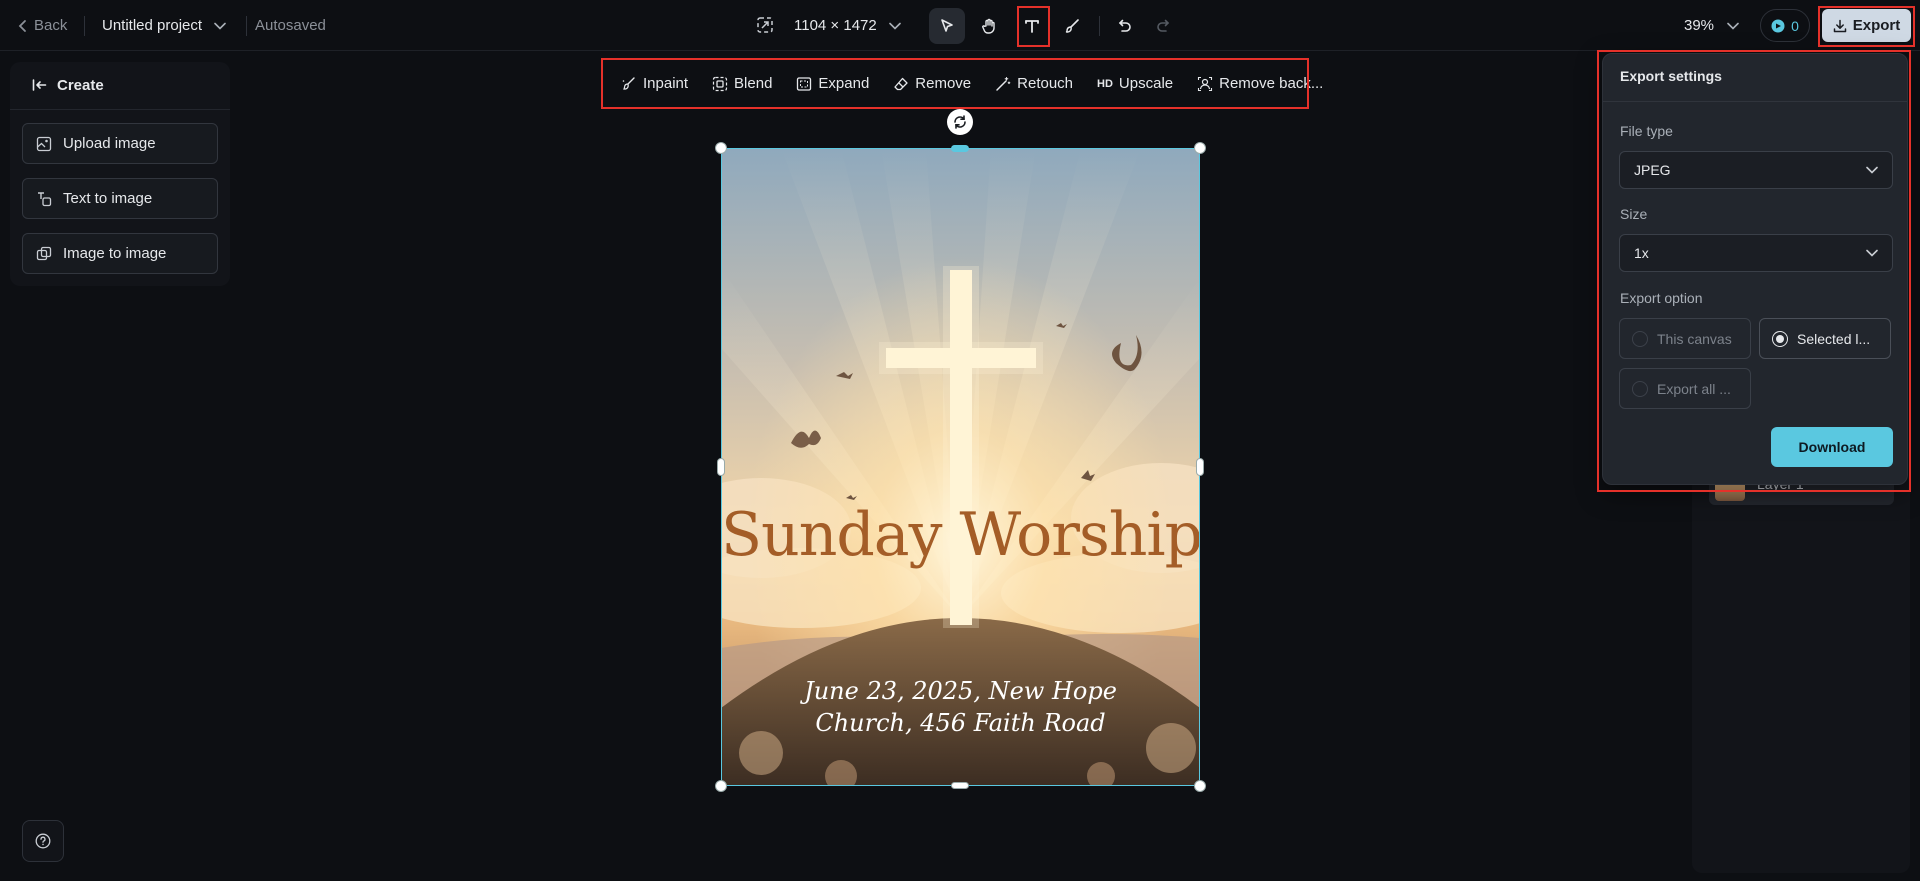 The image size is (1920, 881). Describe the element at coordinates (1876, 25) in the screenshot. I see `export-label: Export` at that location.